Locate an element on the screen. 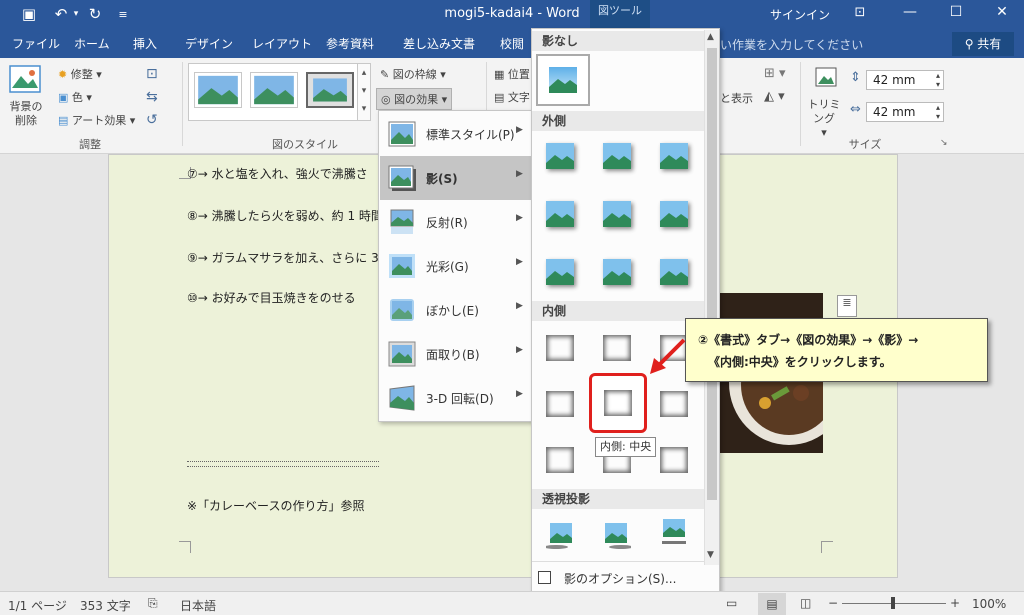 Image resolution: width=1024 pixels, height=615 pixels. menu-item-reflection: 反射(R) ▶ is located at coordinates (456, 222).